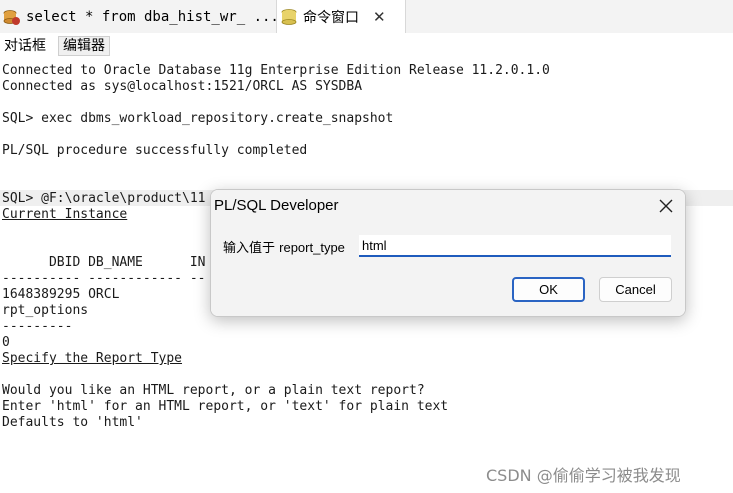  Describe the element at coordinates (276, 205) in the screenshot. I see `dialog-title: PL/SQL Developer` at that location.